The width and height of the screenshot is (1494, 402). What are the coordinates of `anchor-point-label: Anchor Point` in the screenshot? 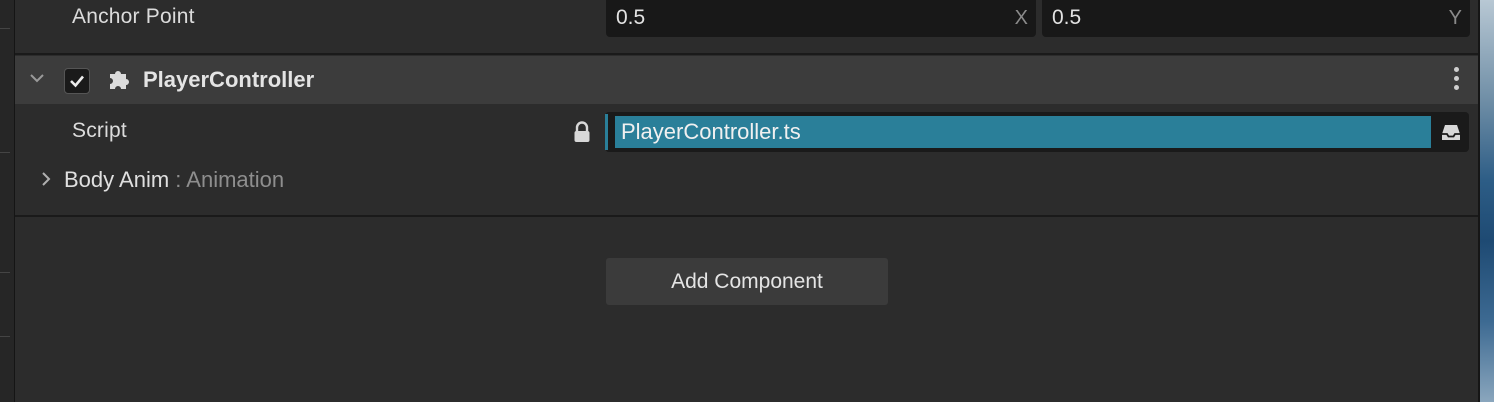 It's located at (133, 16).